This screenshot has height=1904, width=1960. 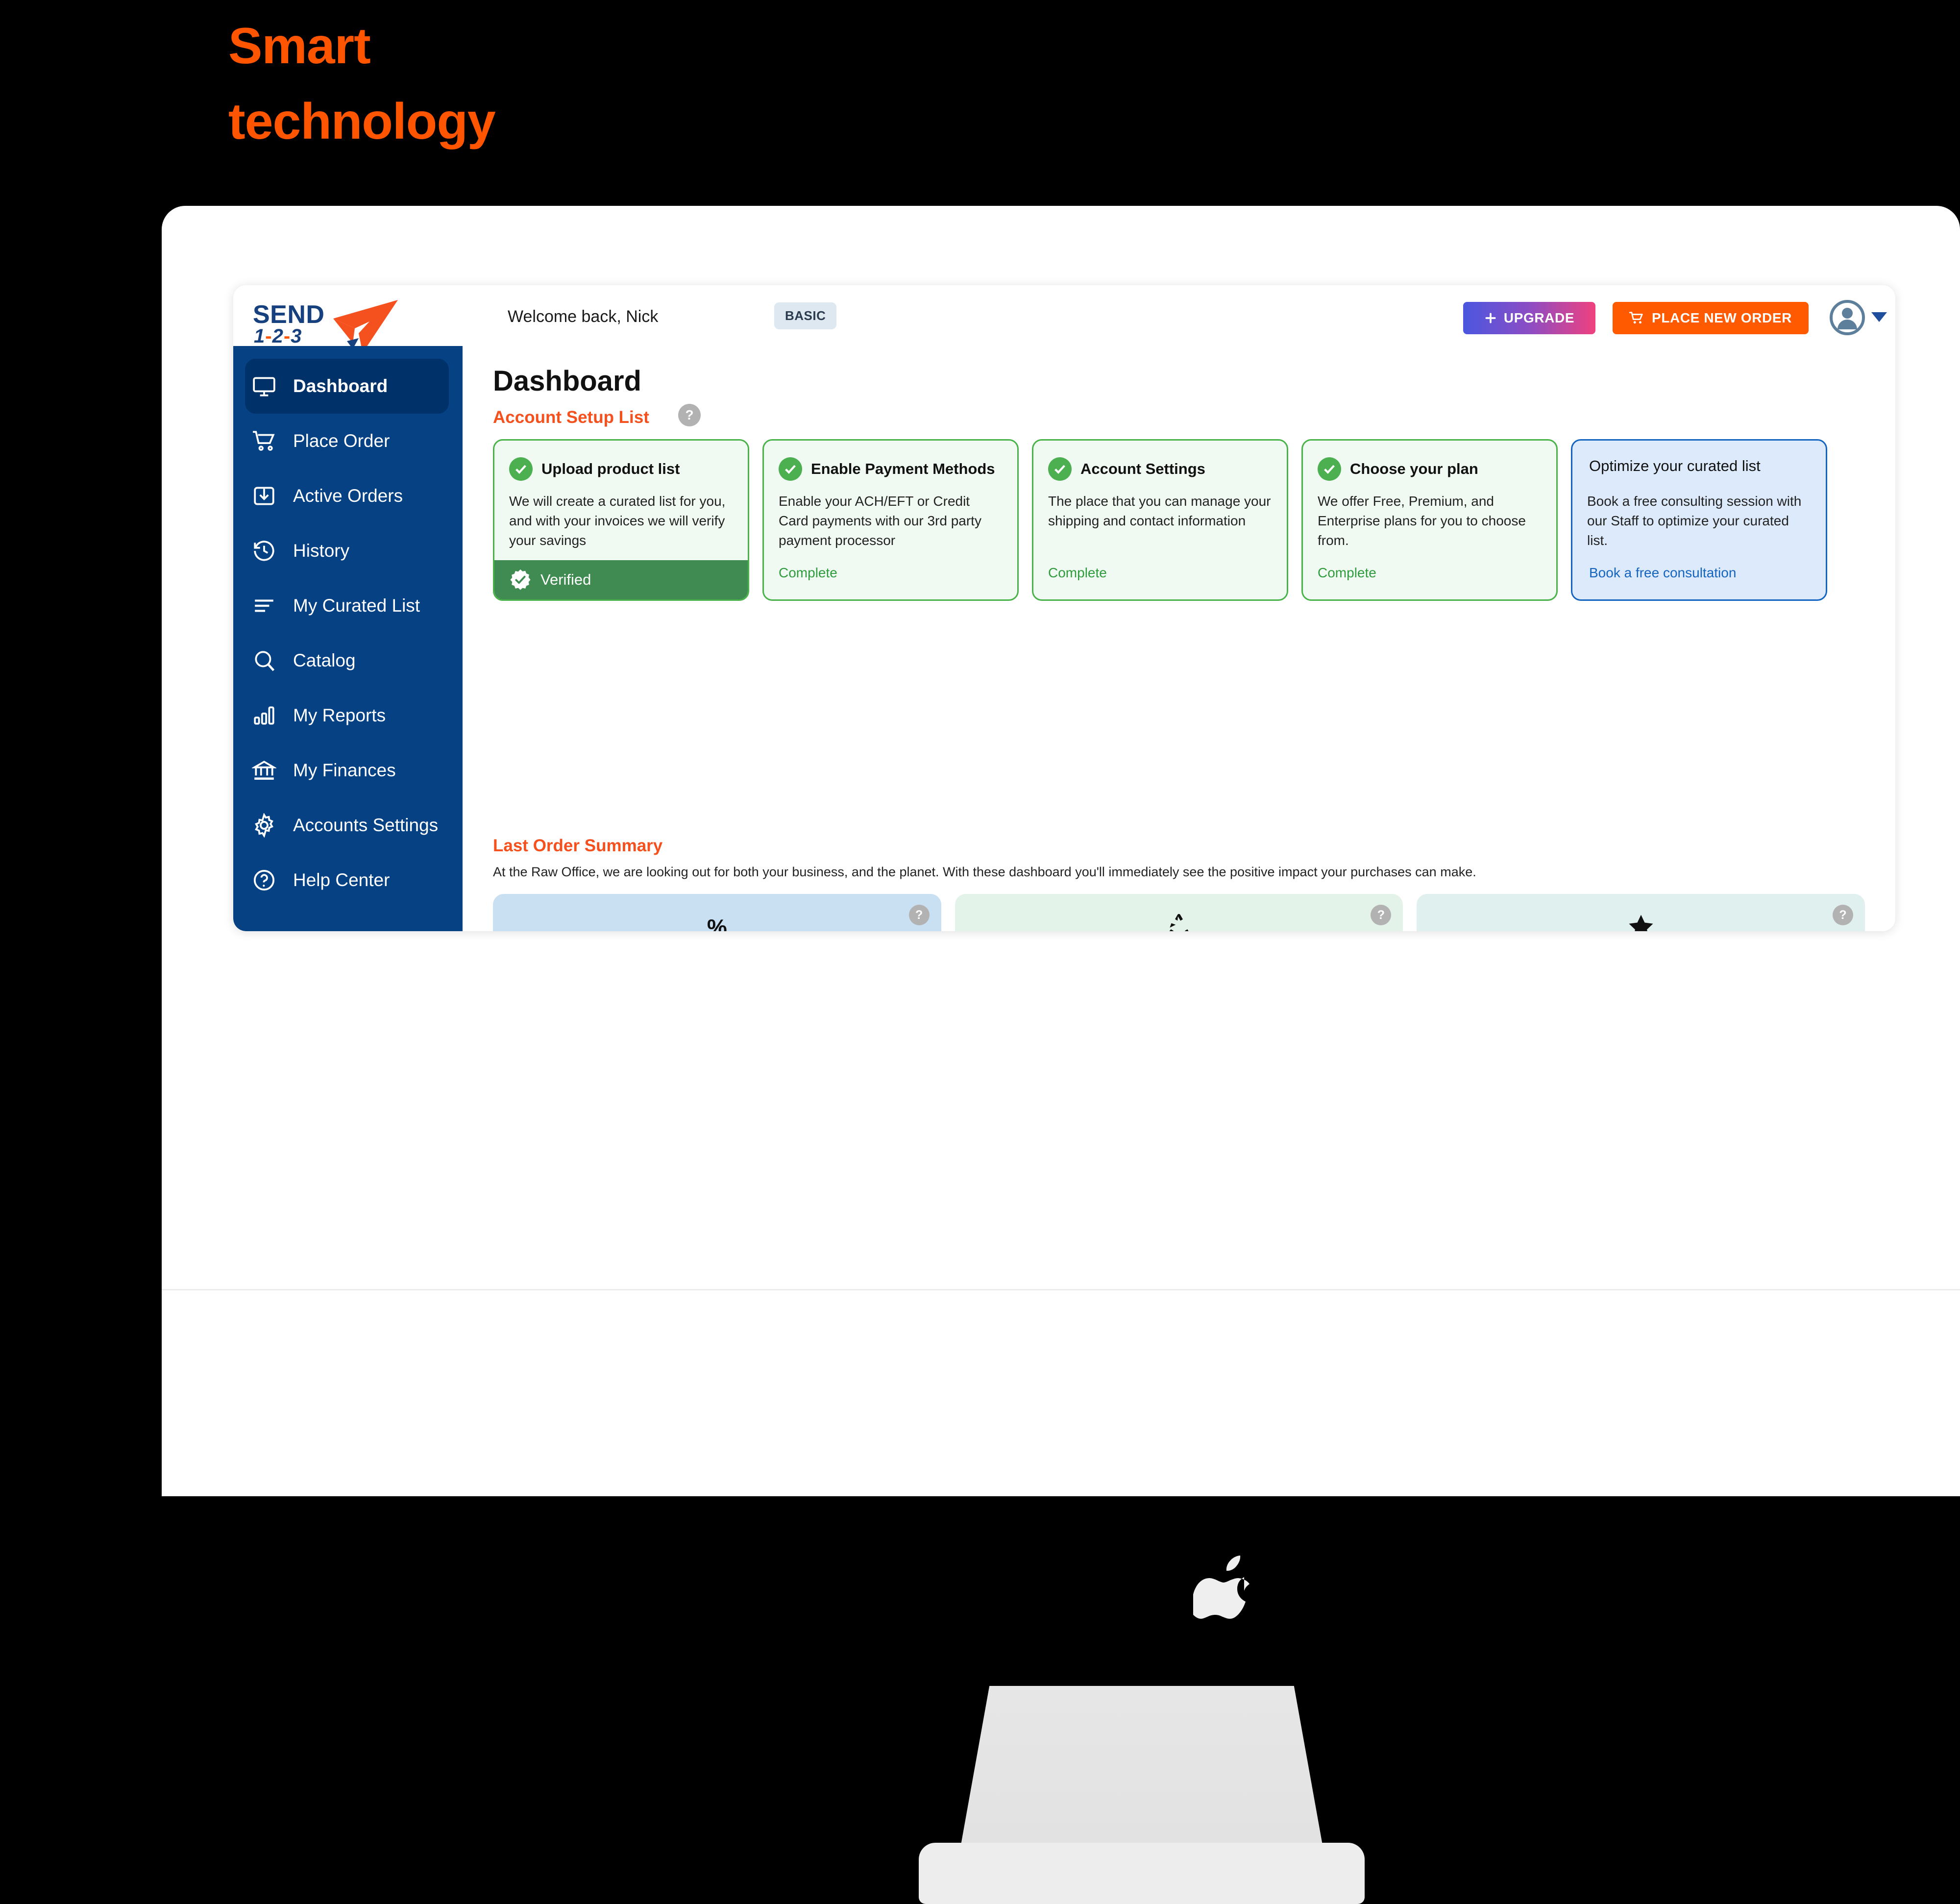 I want to click on setup-card-title: Optimize your curated list, so click(x=1675, y=465).